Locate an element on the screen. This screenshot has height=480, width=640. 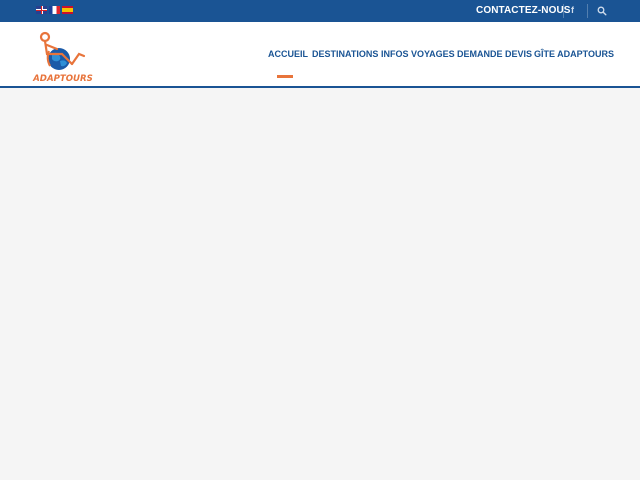
top-bar: CONTACTEZ-NOUS f is located at coordinates (320, 11).